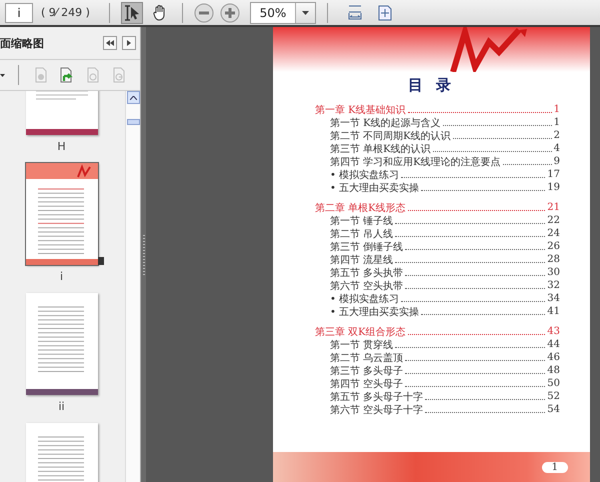 The width and height of the screenshot is (600, 482). Describe the element at coordinates (367, 247) in the screenshot. I see `section-title: 第三节 倒锤子线` at that location.